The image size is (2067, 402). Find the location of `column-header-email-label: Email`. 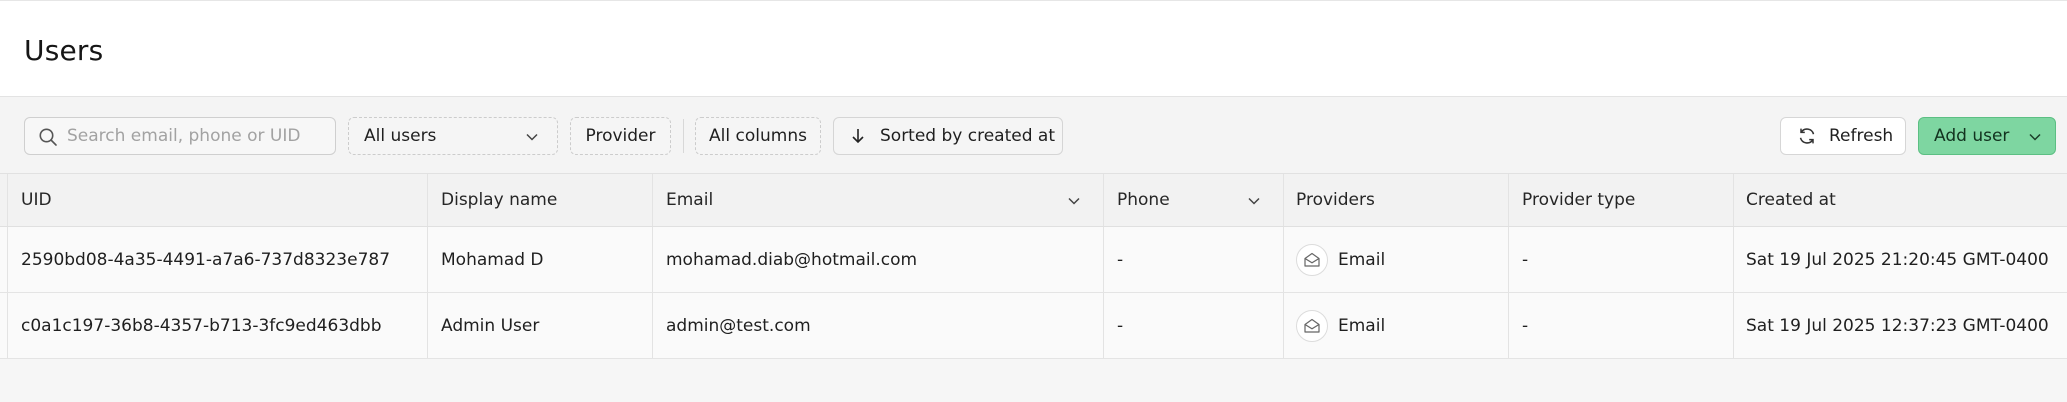

column-header-email-label: Email is located at coordinates (690, 200).